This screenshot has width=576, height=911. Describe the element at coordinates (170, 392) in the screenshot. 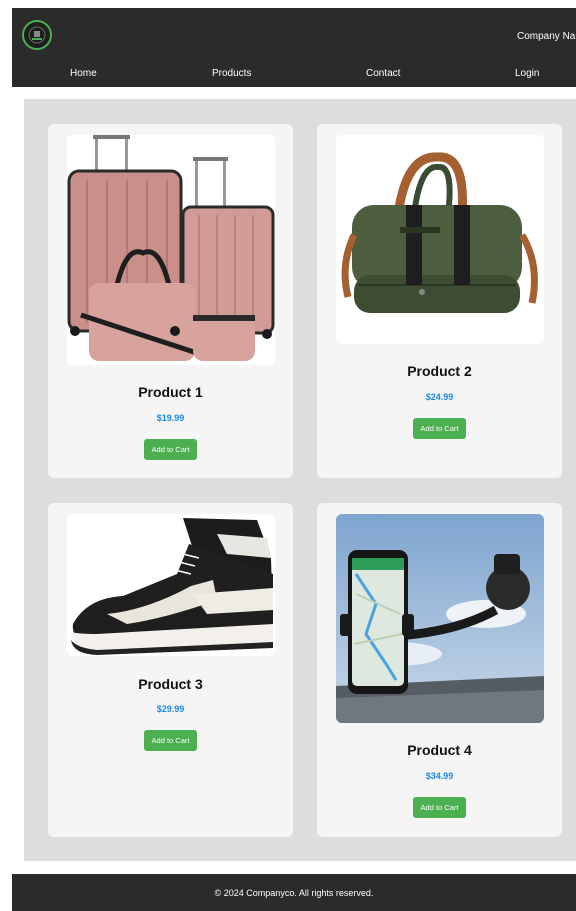

I see `product-title: Product 1` at that location.